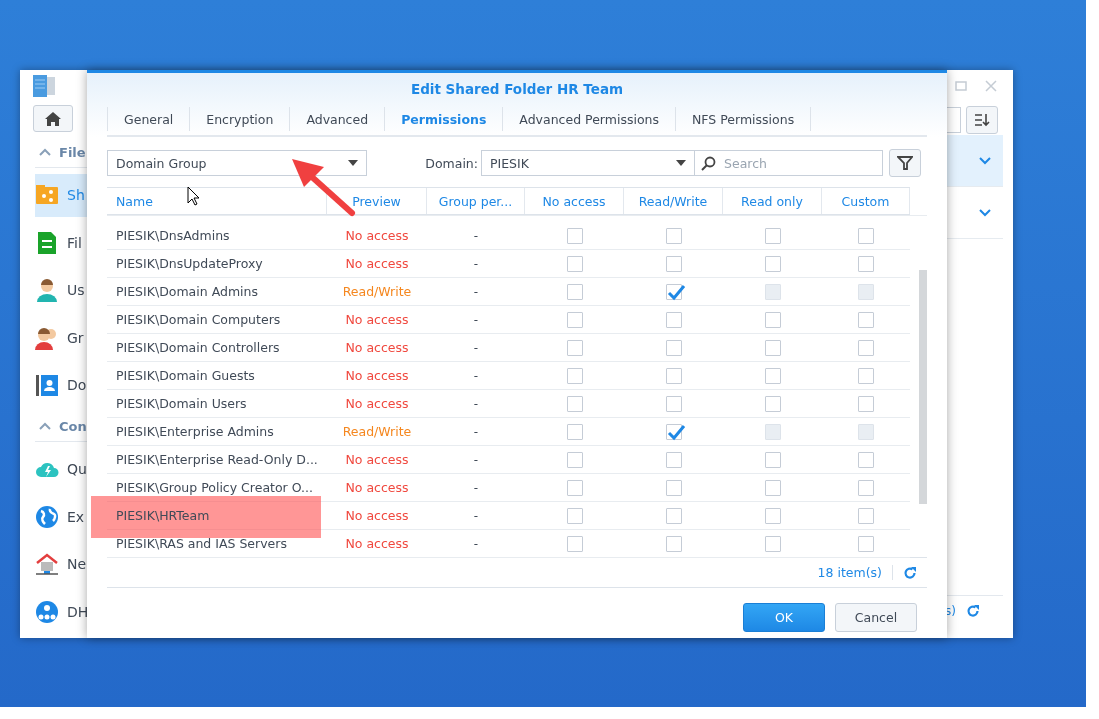 This screenshot has height=719, width=1099. What do you see at coordinates (61, 385) in the screenshot?
I see `sidebar-item: Do` at bounding box center [61, 385].